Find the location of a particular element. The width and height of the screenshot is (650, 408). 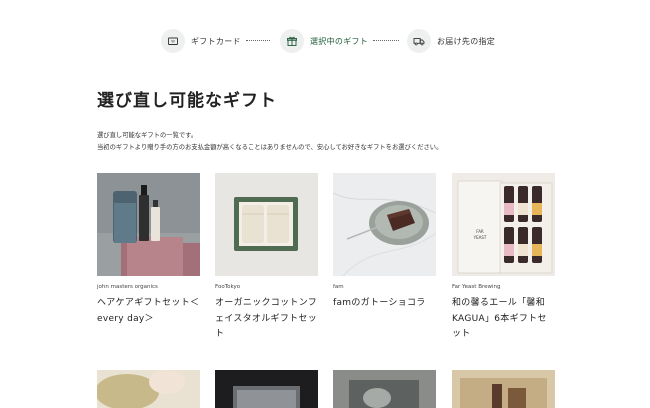

step-label: ギフトカード is located at coordinates (216, 41).